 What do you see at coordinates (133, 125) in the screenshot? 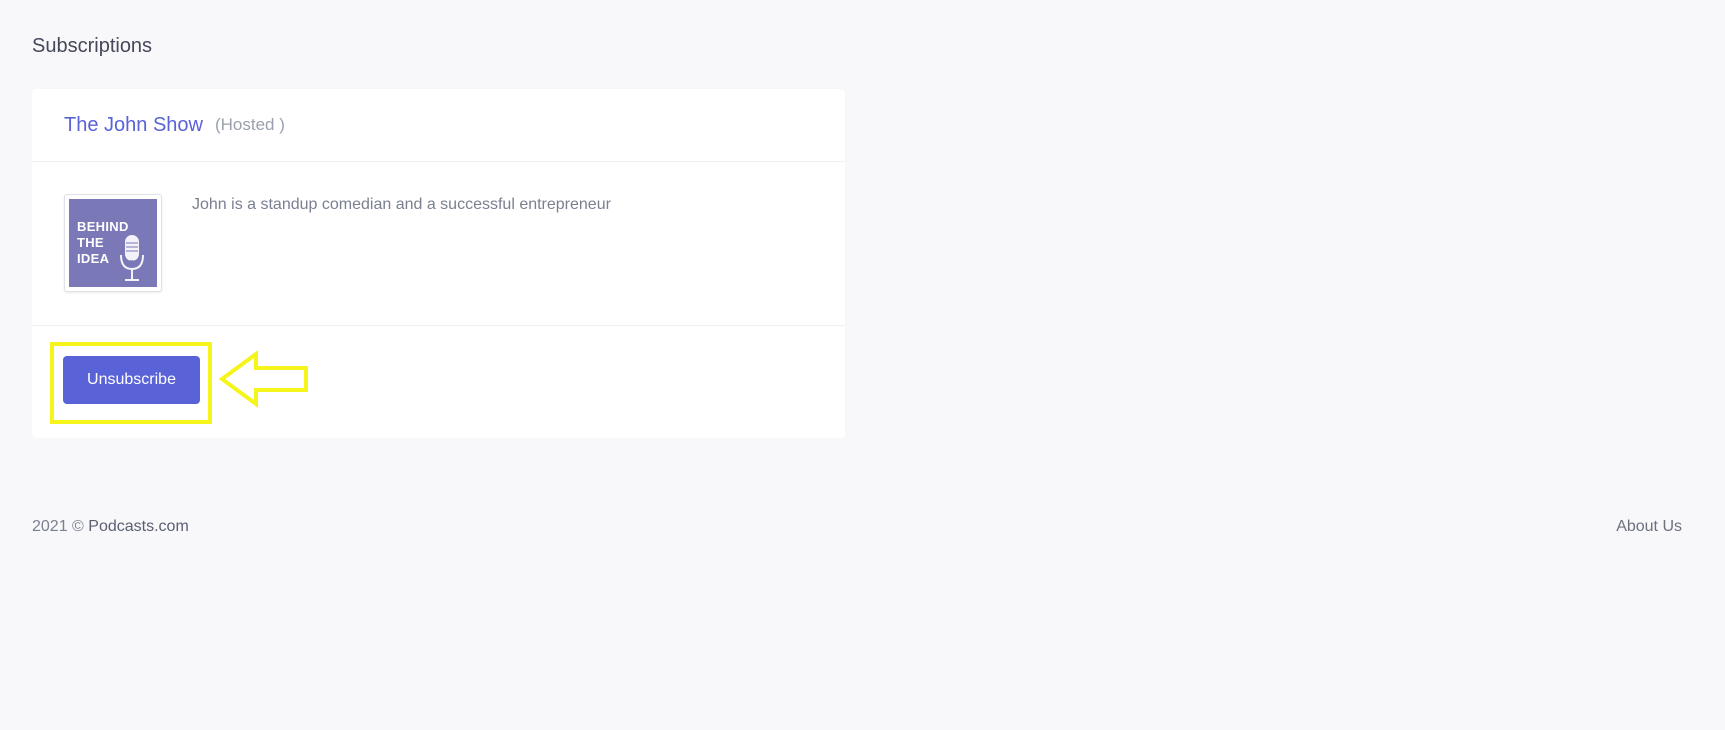
I see `show-title-link: The John Show` at bounding box center [133, 125].